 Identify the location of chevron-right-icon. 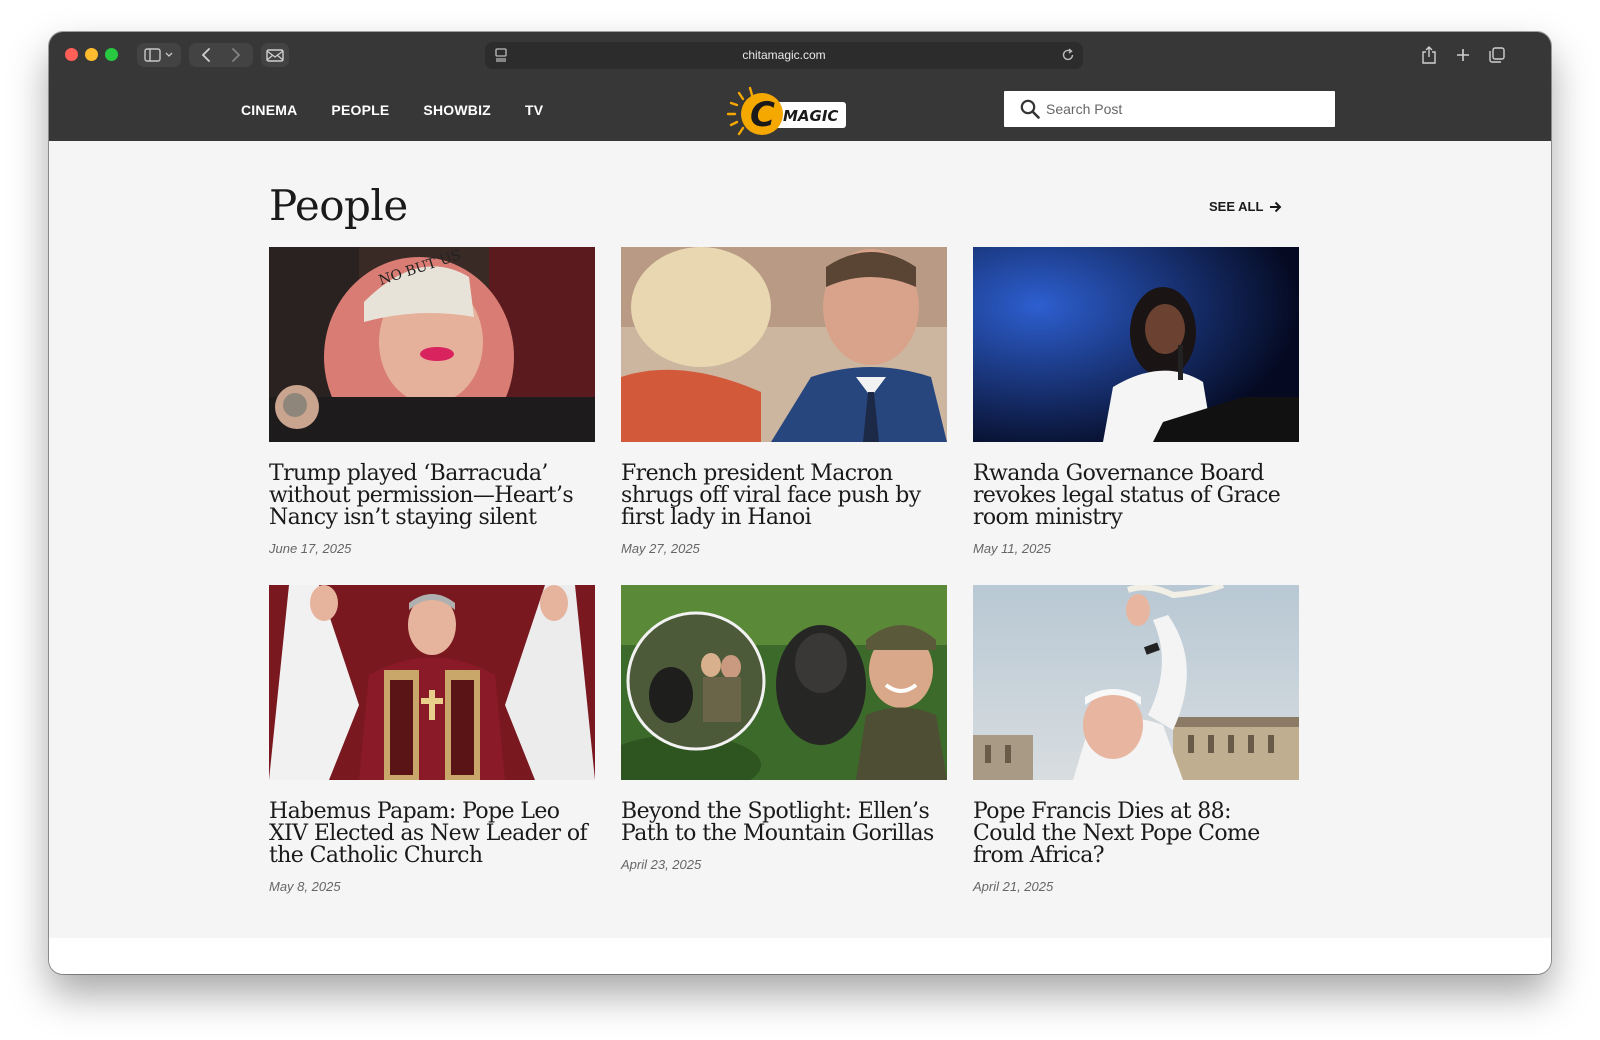
(236, 55).